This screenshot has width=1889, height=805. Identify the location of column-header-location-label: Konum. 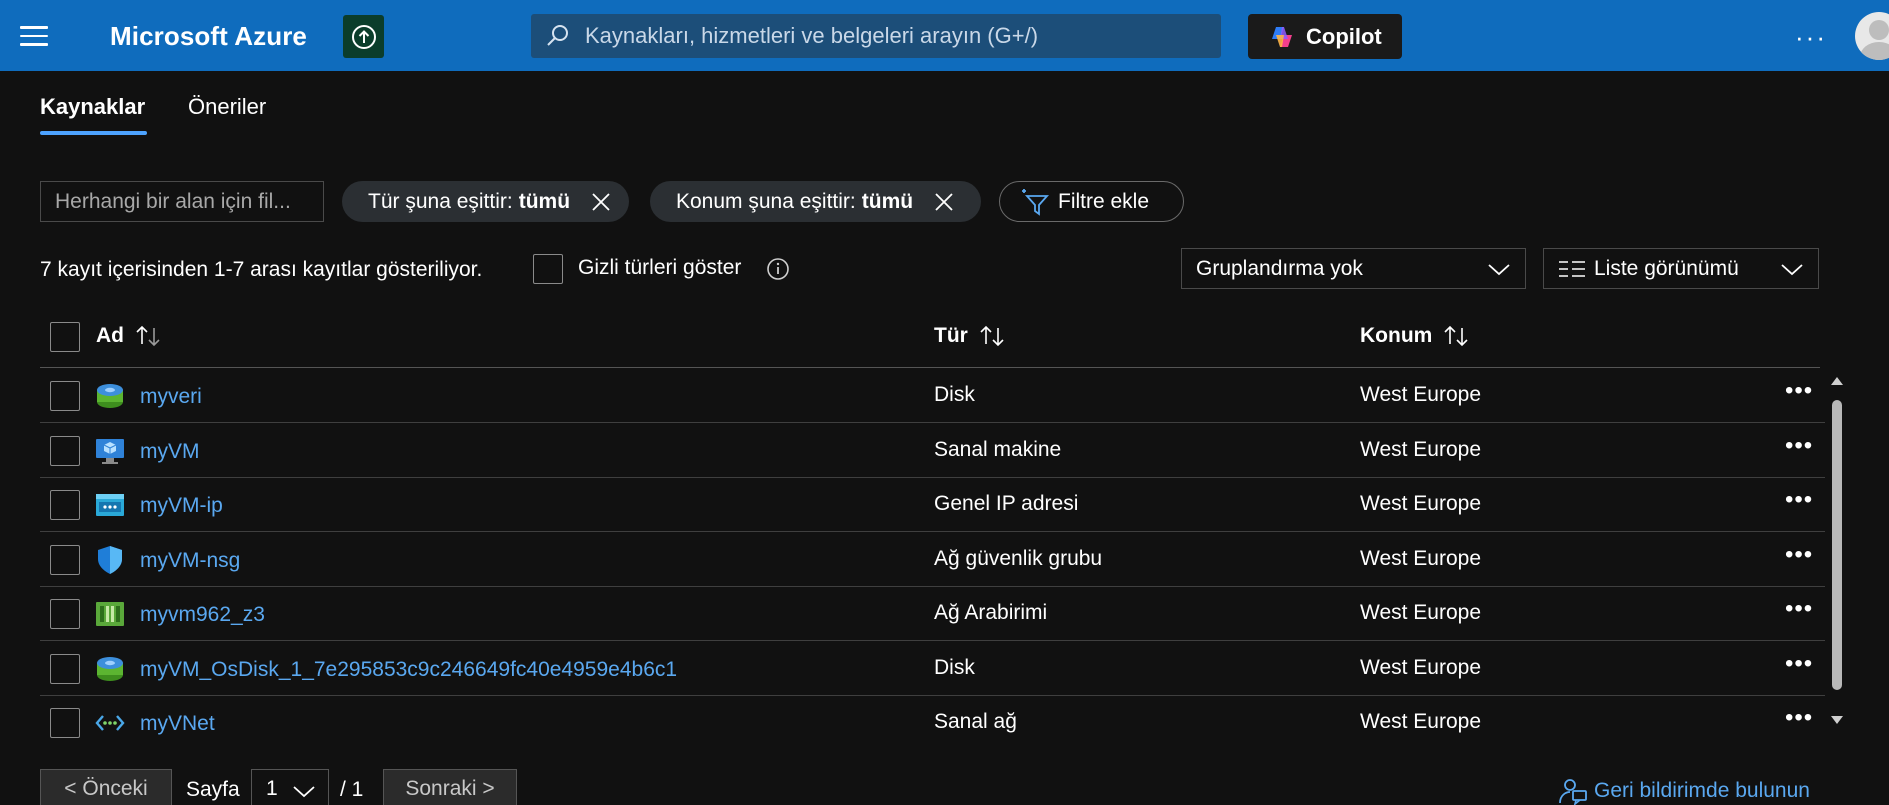
(1396, 335).